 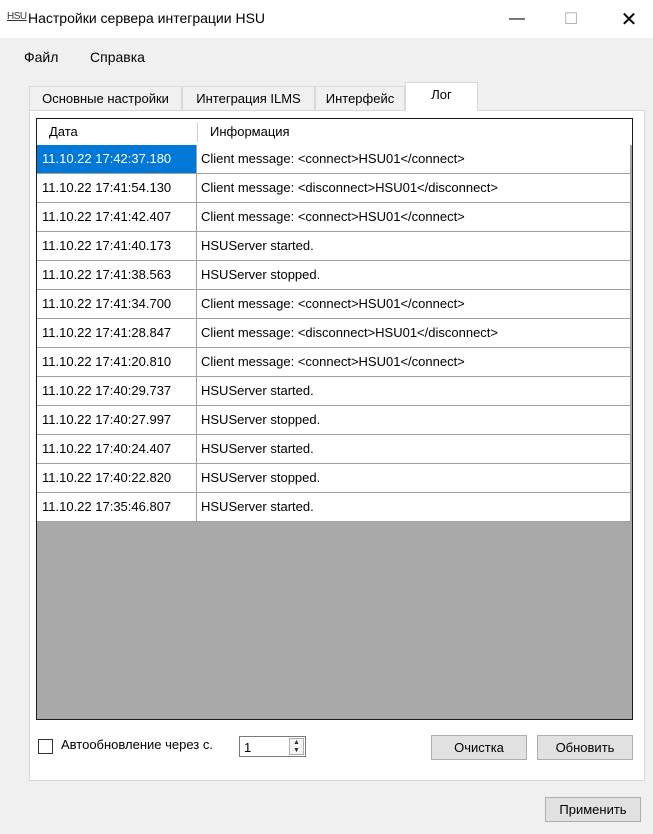 I want to click on cell-date: 11.10.22 17:40:29.737, so click(x=117, y=391).